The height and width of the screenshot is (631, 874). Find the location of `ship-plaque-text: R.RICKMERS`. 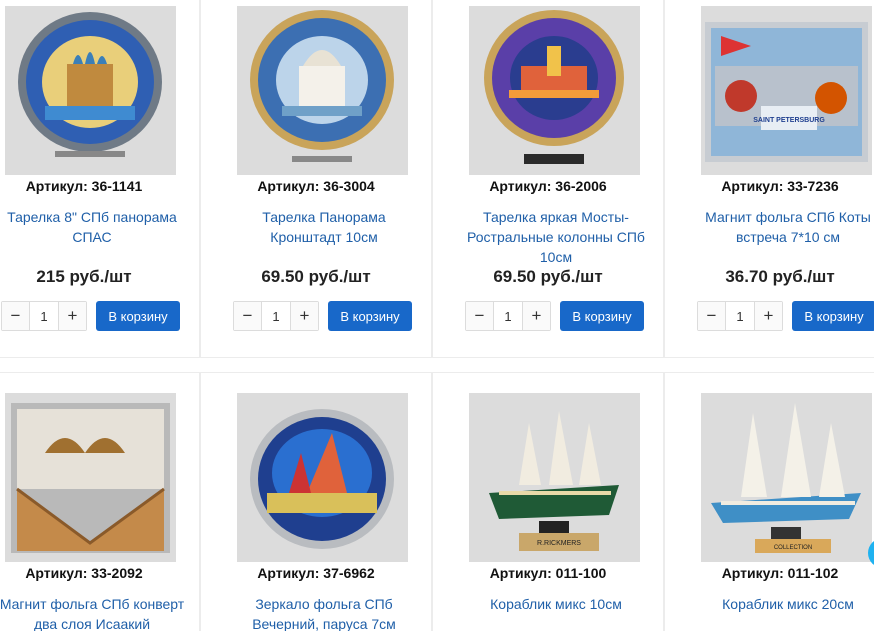

ship-plaque-text: R.RICKMERS is located at coordinates (559, 543).